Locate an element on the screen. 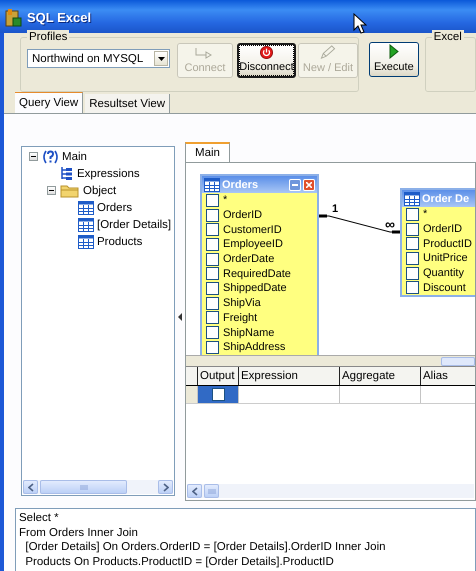  app-icon is located at coordinates (13, 17).